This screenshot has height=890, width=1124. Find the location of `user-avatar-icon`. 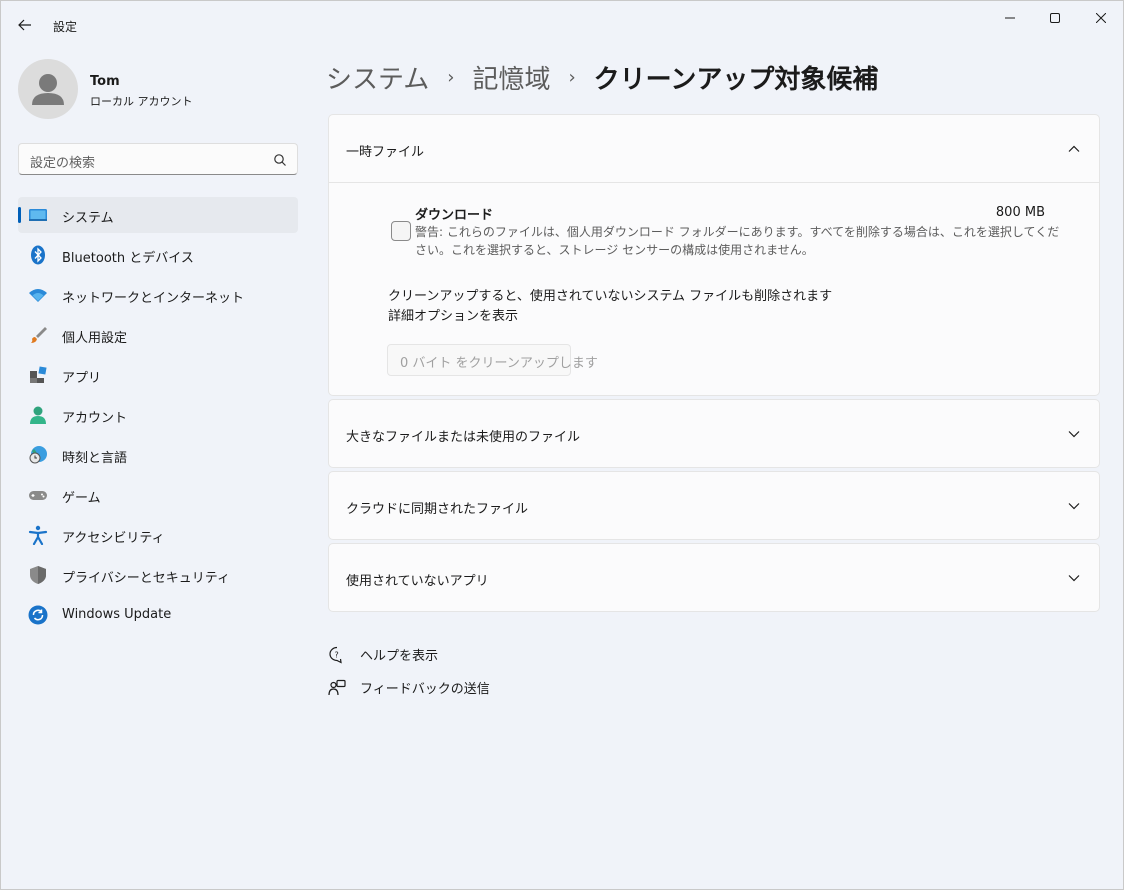

user-avatar-icon is located at coordinates (48, 89).